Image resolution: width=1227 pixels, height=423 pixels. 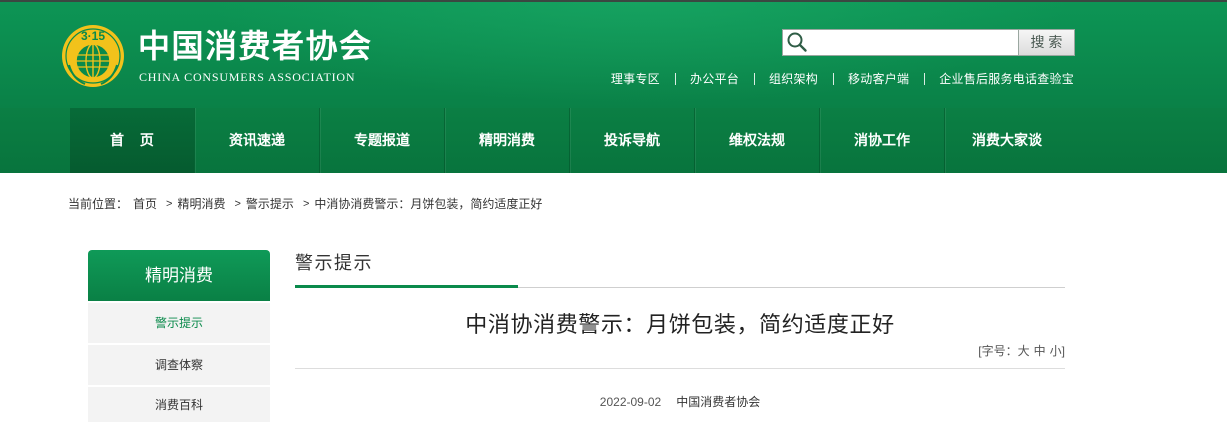 What do you see at coordinates (680, 368) in the screenshot?
I see `article-divider` at bounding box center [680, 368].